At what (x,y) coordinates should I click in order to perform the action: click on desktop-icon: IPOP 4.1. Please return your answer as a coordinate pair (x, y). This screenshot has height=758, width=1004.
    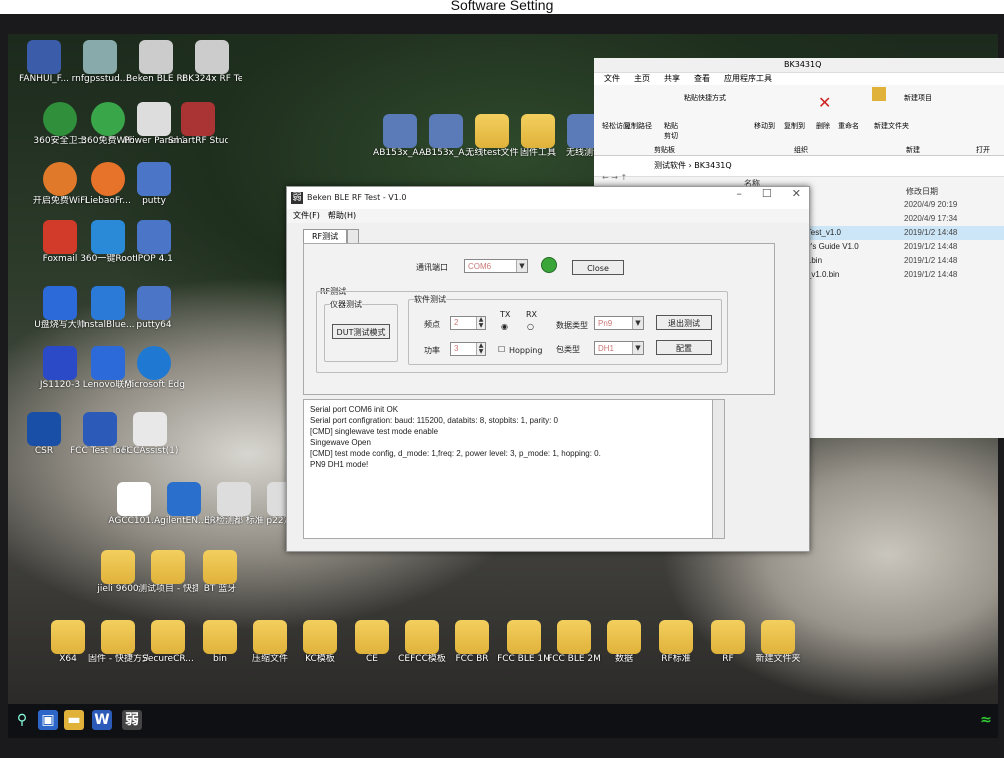
    Looking at the image, I should click on (154, 242).